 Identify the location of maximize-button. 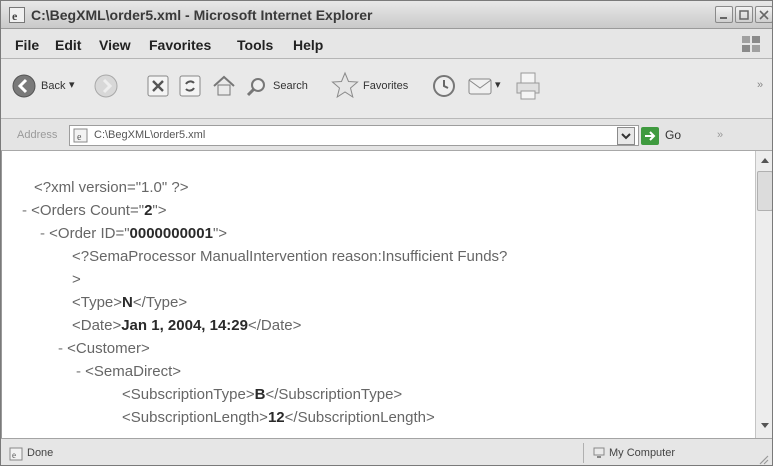
(744, 14).